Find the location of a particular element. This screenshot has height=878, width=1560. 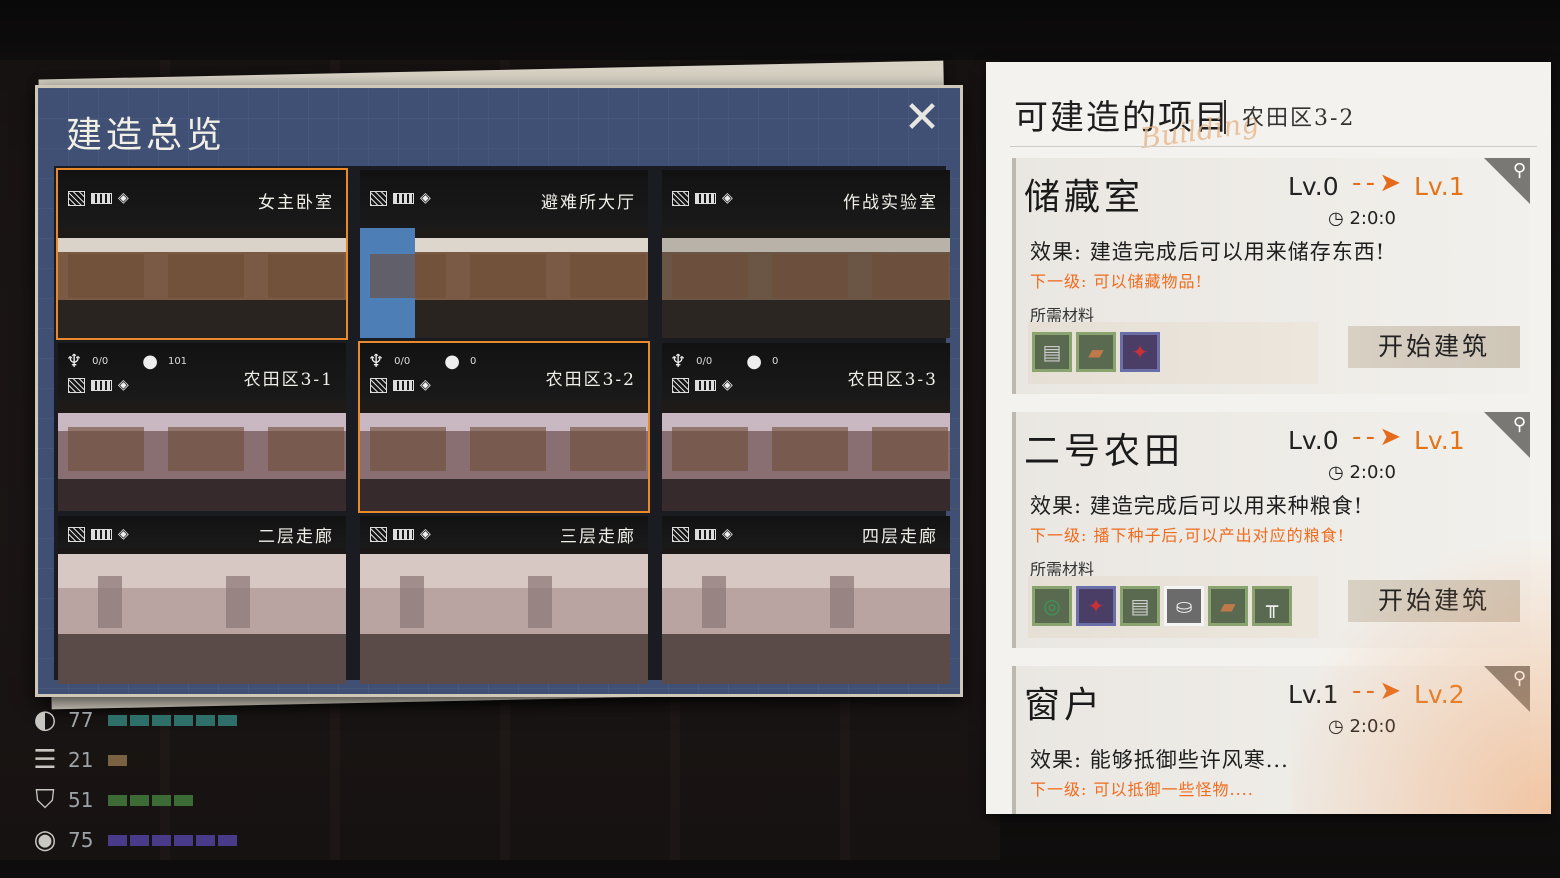

effect-text: 效果: 建造完成后可以用来种粮食! is located at coordinates (1197, 506).